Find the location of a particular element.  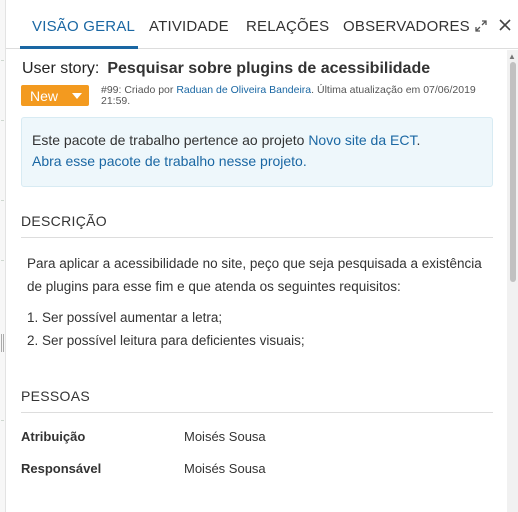

tab-watchers: OBSERVADORES is located at coordinates (406, 26).